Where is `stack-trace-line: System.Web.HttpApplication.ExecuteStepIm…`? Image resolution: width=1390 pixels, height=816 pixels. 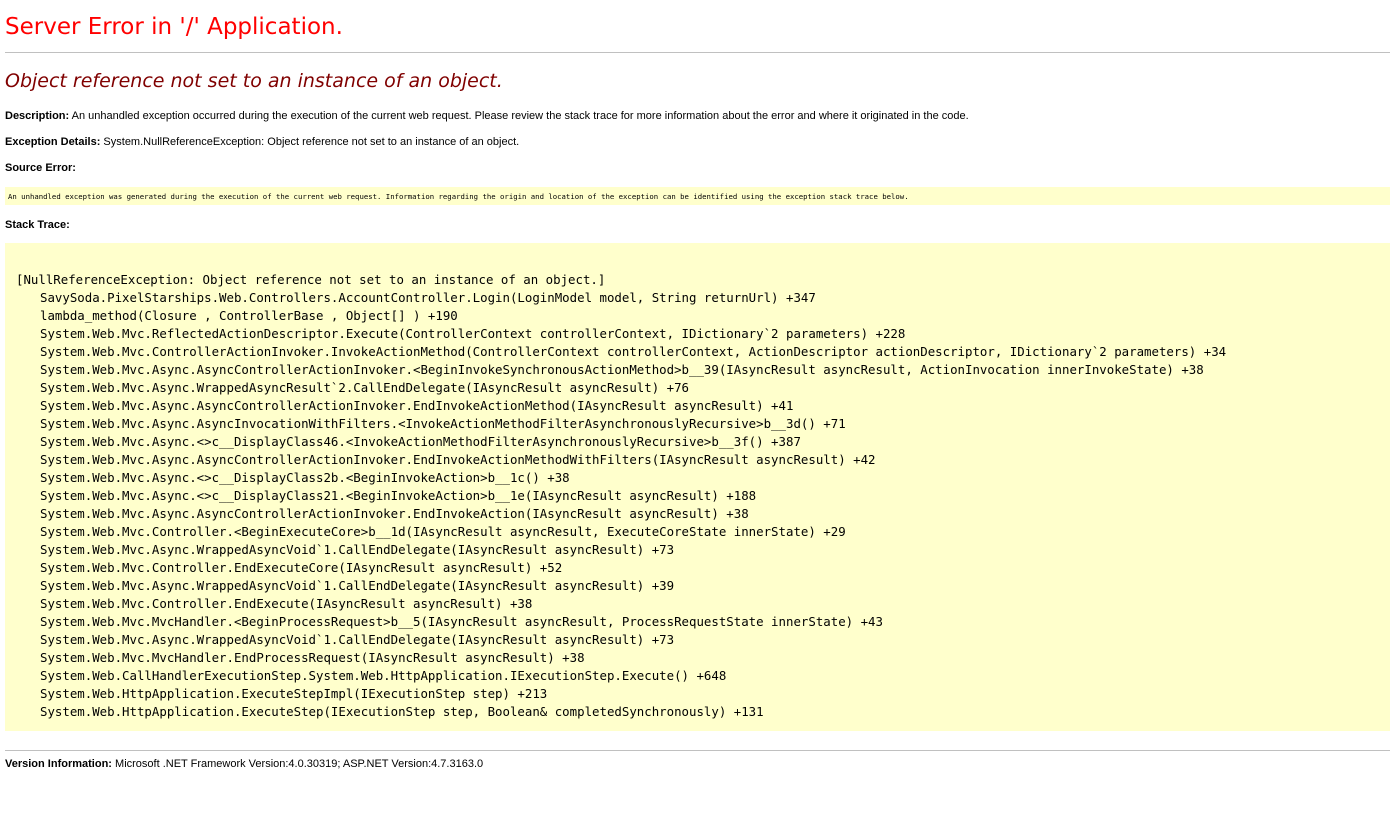
stack-trace-line: System.Web.HttpApplication.ExecuteStepIm… is located at coordinates (294, 693).